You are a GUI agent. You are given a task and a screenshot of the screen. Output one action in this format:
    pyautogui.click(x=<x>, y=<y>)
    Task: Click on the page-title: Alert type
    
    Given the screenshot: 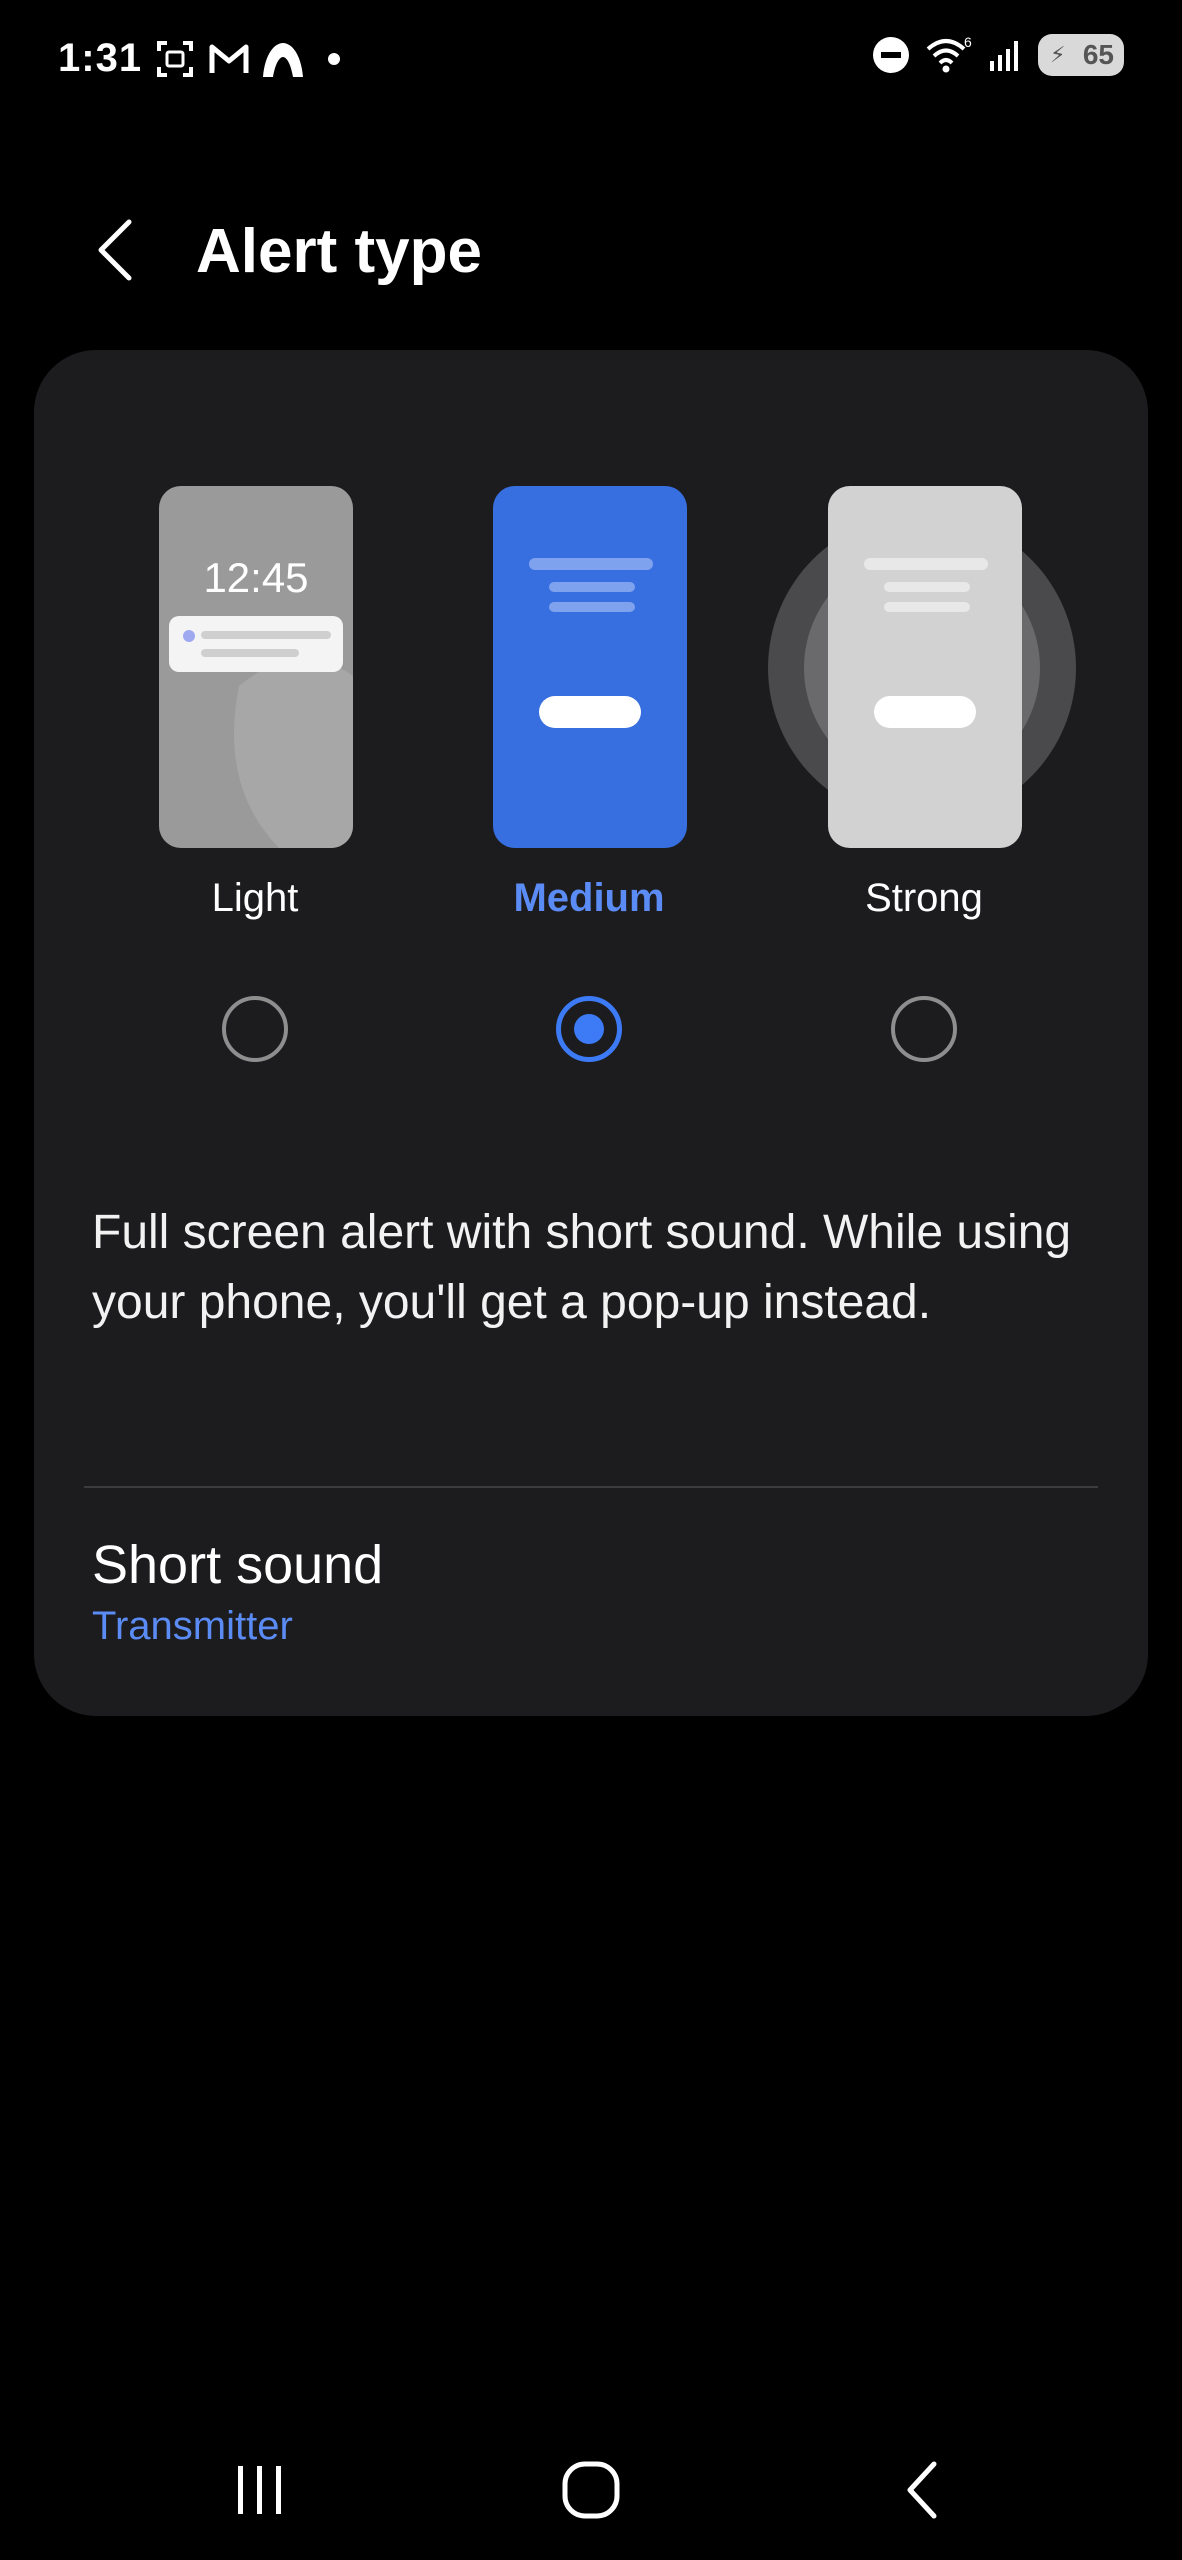 What is the action you would take?
    pyautogui.click(x=339, y=251)
    